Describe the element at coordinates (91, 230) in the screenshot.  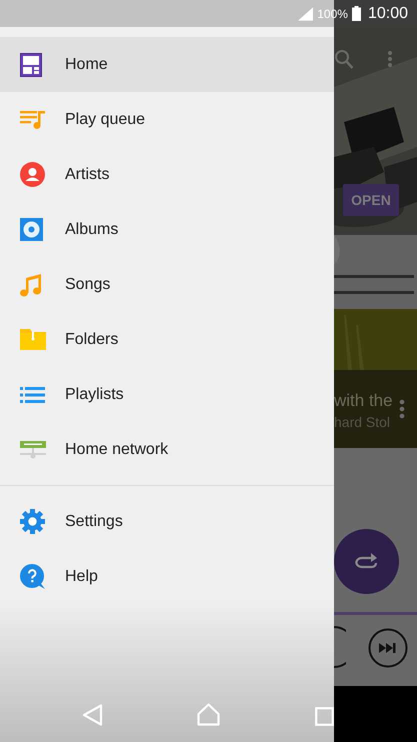
I see `menu-label: Albums` at that location.